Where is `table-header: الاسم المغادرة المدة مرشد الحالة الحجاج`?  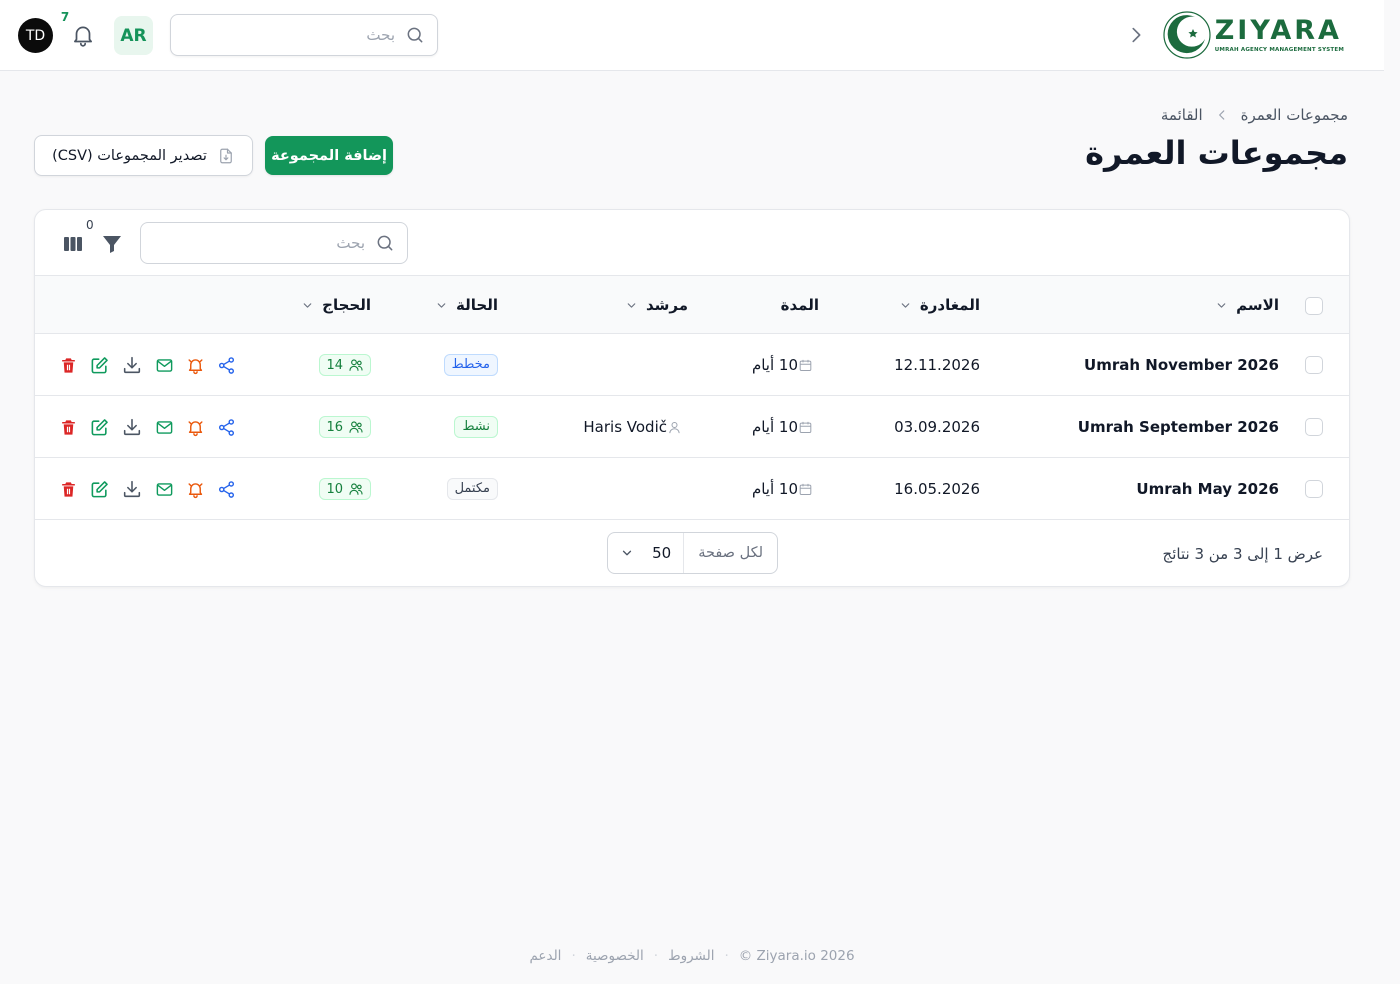 table-header: الاسم المغادرة المدة مرشد الحالة الحجاج is located at coordinates (692, 305).